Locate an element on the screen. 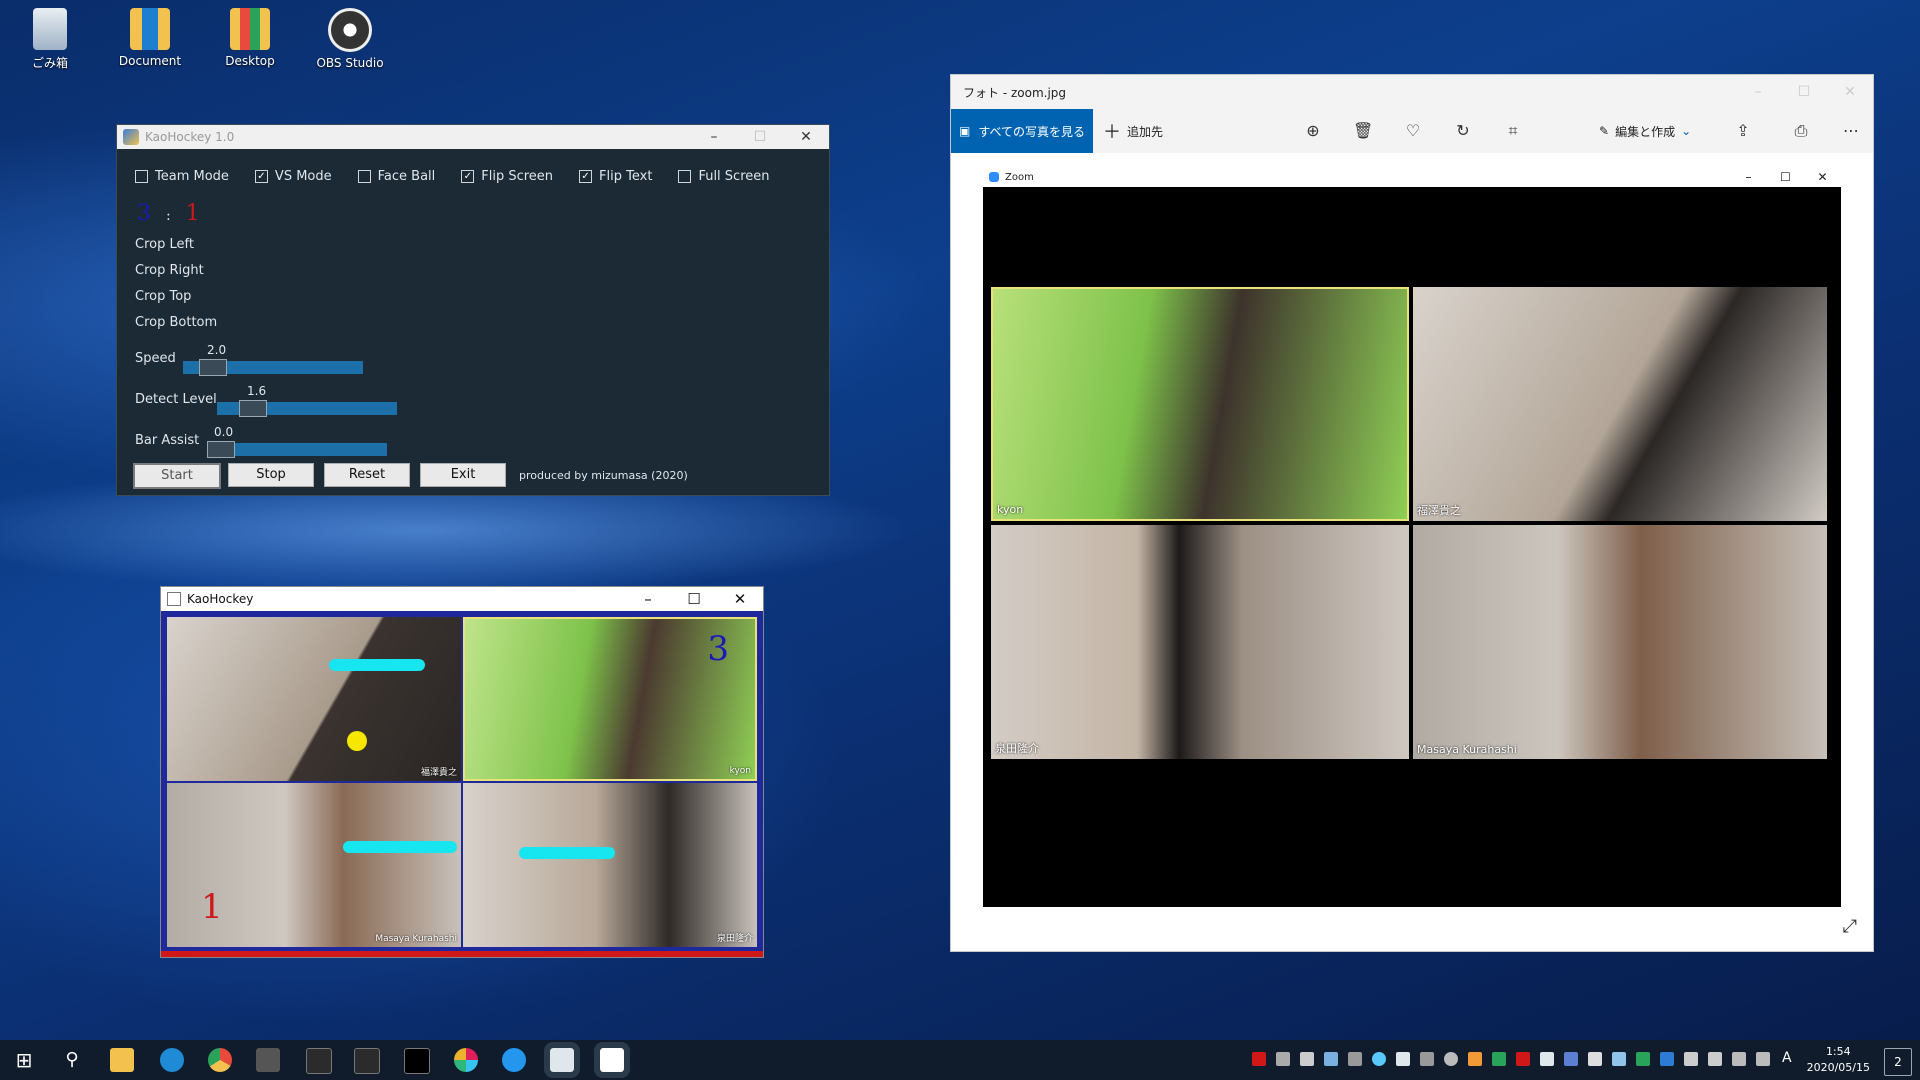 This screenshot has width=1920, height=1080. window-icon is located at coordinates (174, 599).